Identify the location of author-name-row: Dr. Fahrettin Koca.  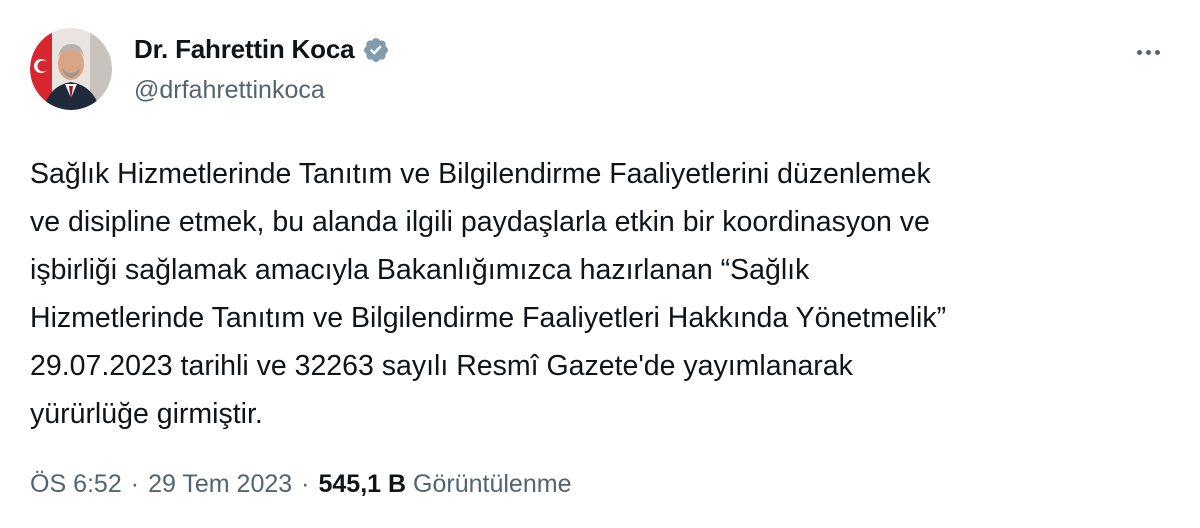
(262, 49).